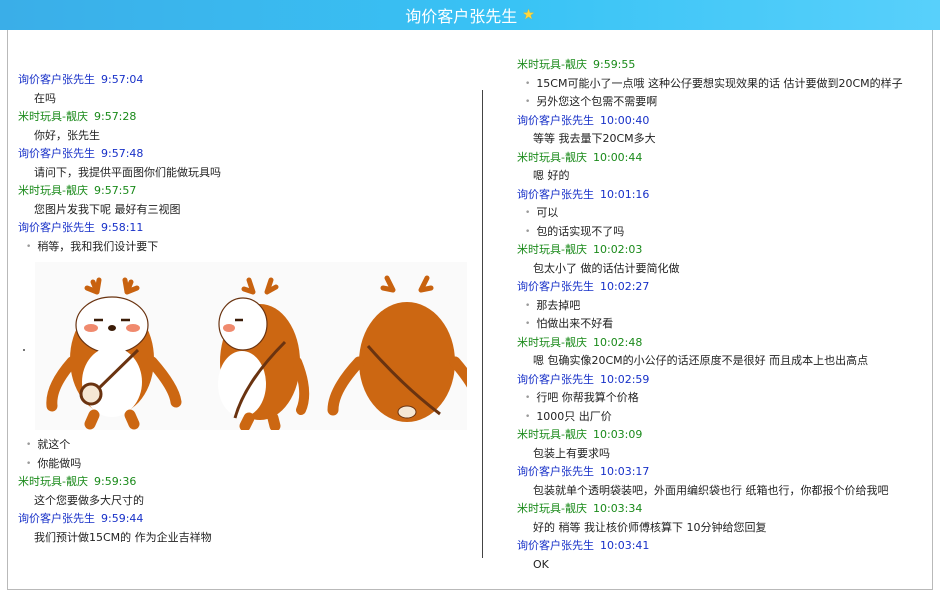 Image resolution: width=940 pixels, height=594 pixels. I want to click on message-time: 9:59:44, so click(122, 518).